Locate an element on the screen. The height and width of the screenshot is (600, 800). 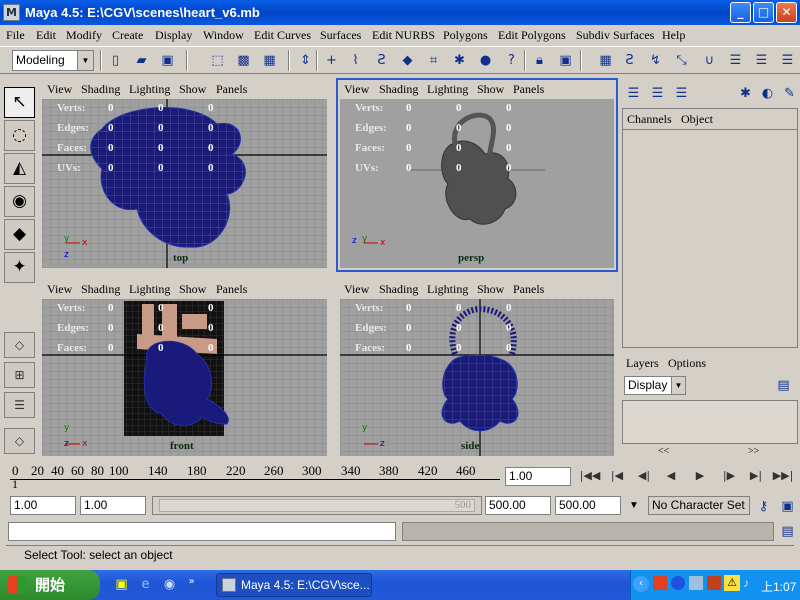
start-button: 開始 is located at coordinates (50, 585).